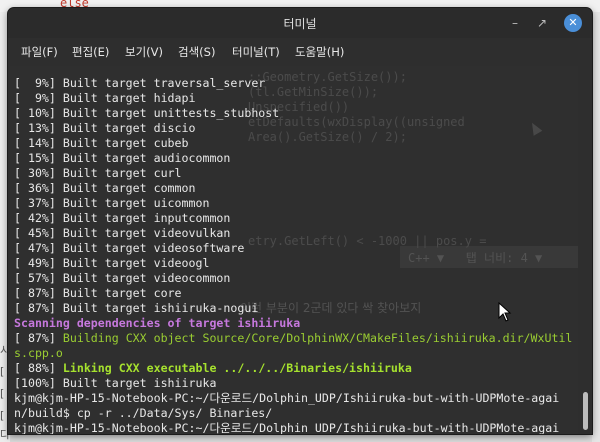  Describe the element at coordinates (144, 52) in the screenshot. I see `menu-view: 보기(V)` at that location.